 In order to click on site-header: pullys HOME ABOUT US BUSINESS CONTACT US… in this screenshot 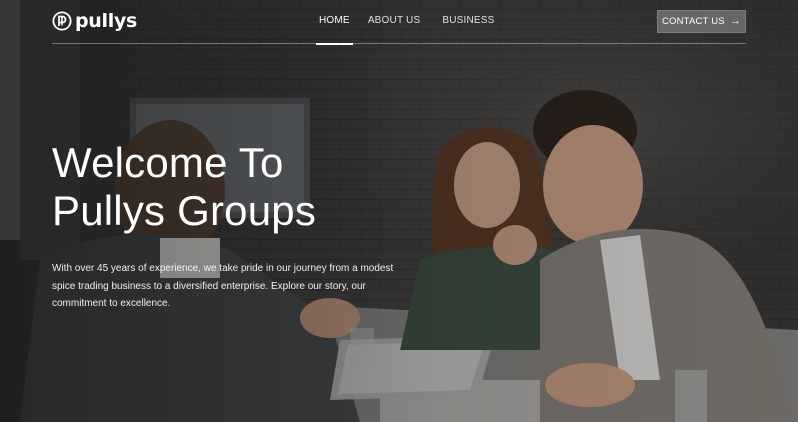, I will do `click(399, 22)`.